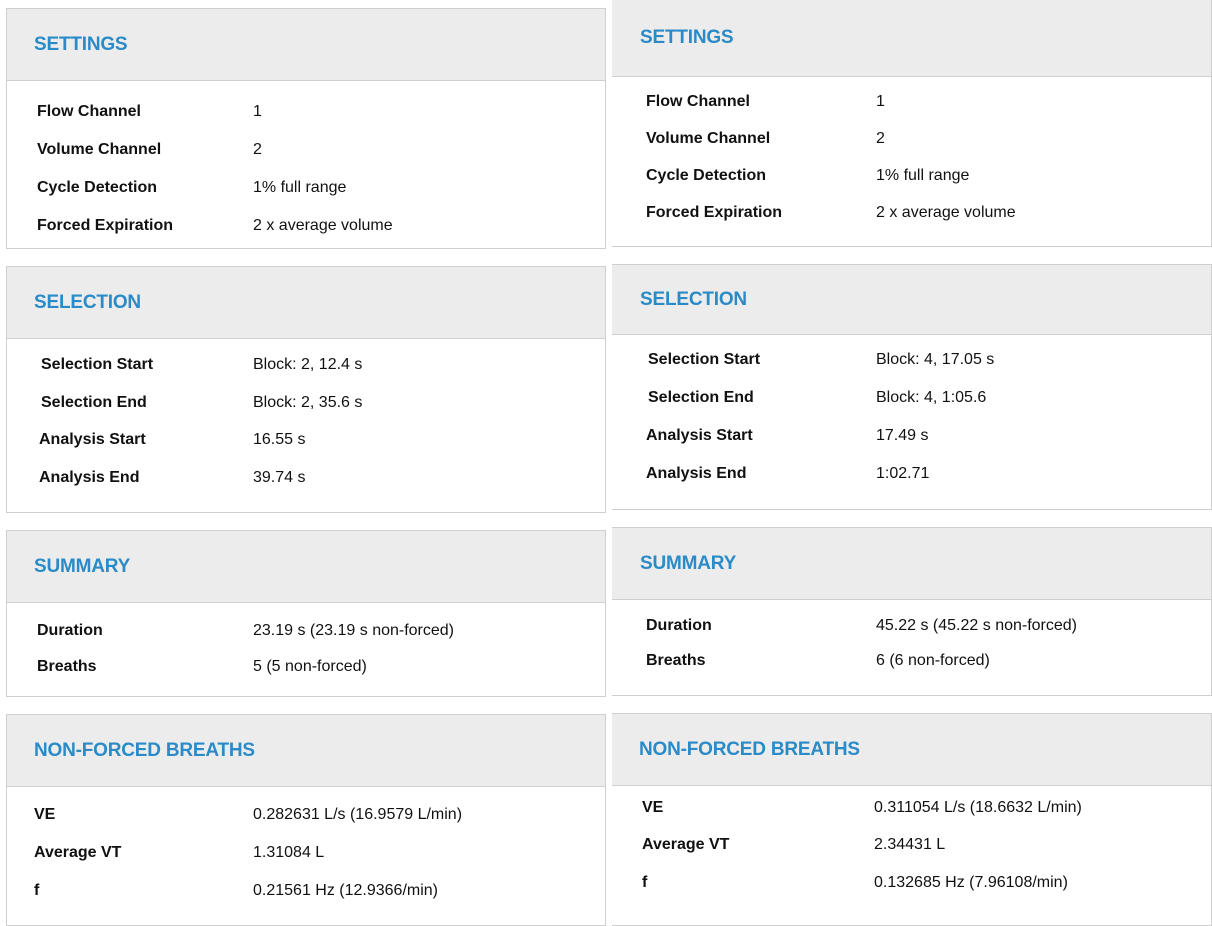 The width and height of the screenshot is (1212, 926). What do you see at coordinates (977, 625) in the screenshot?
I see `row-value: 45.22 s (45.22 s non-forced)` at bounding box center [977, 625].